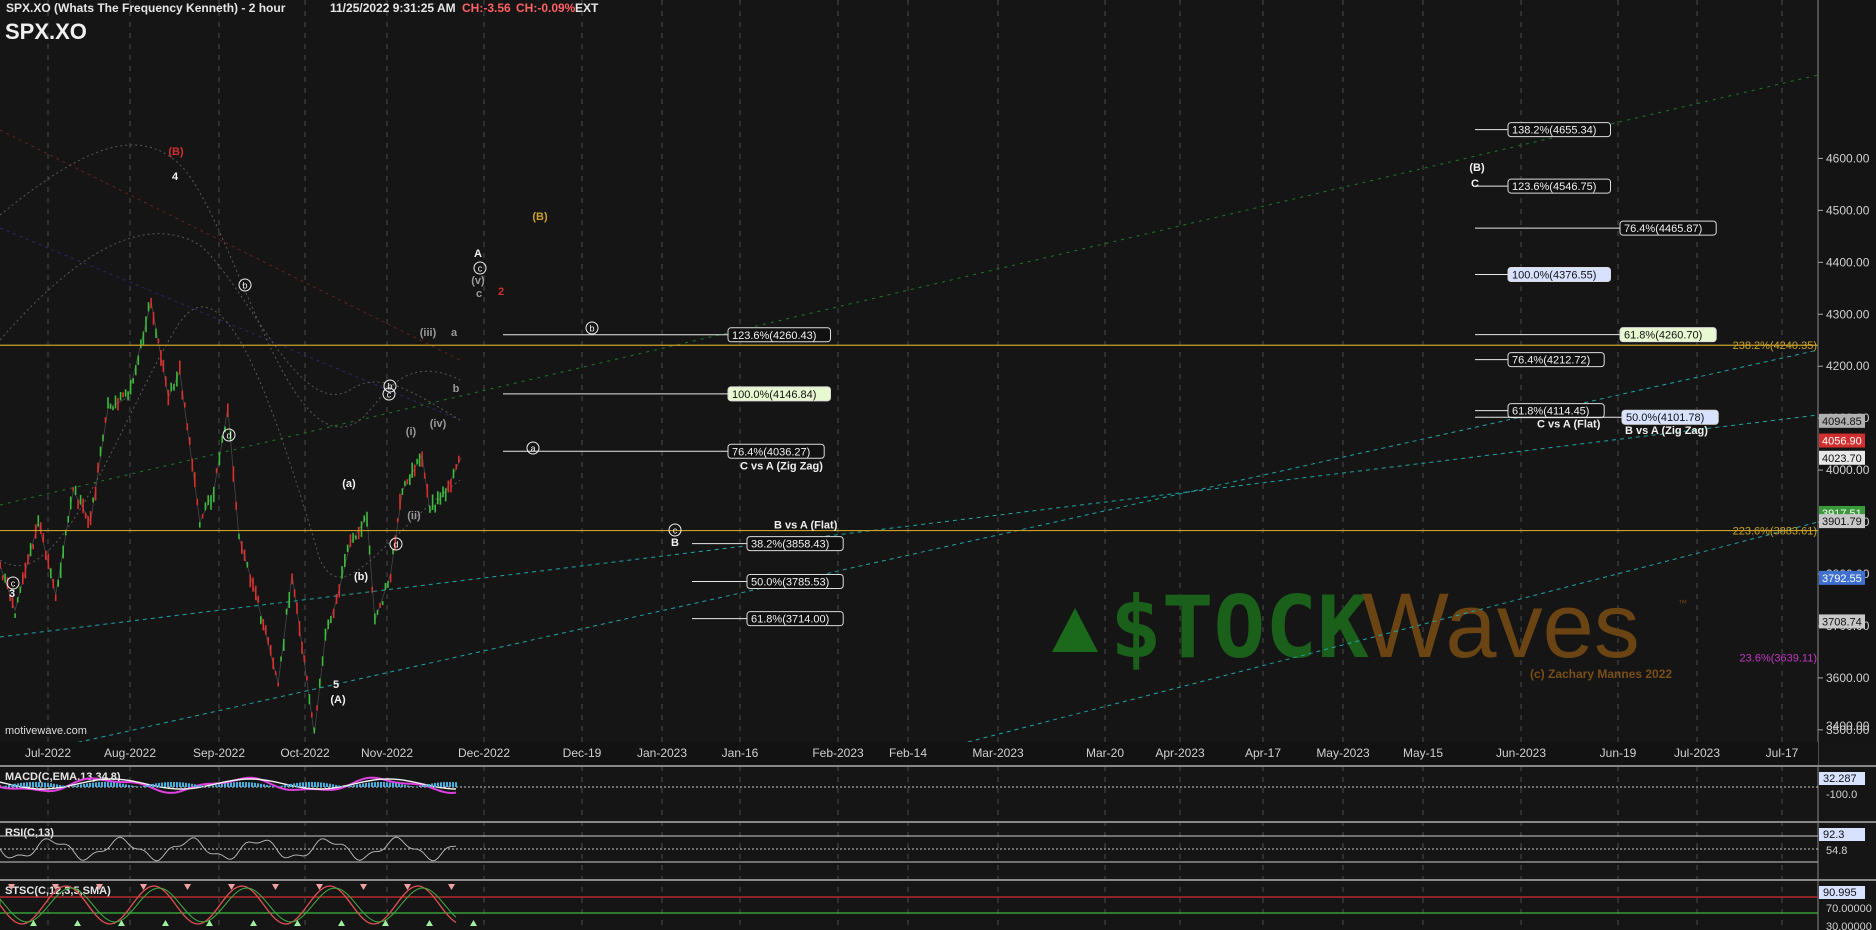  I want to click on wave-label: (b), so click(361, 577).